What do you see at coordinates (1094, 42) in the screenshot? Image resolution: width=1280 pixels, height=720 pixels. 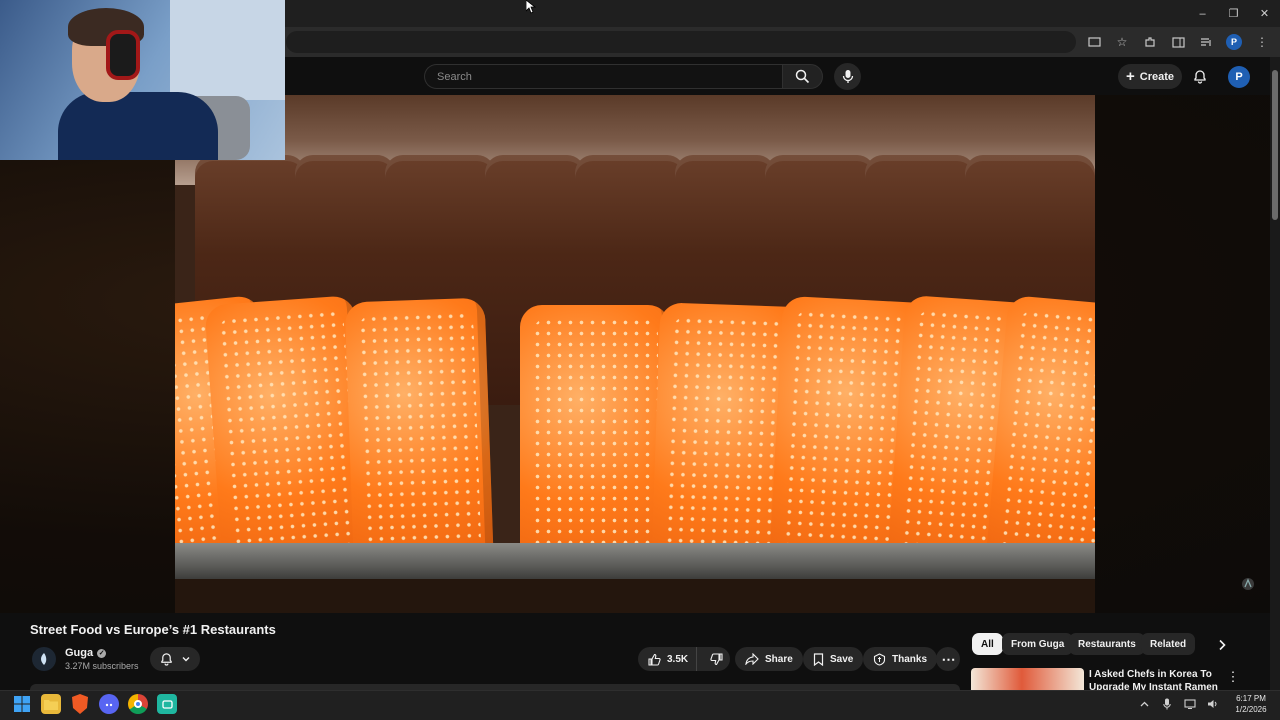 I see `cast-icon` at bounding box center [1094, 42].